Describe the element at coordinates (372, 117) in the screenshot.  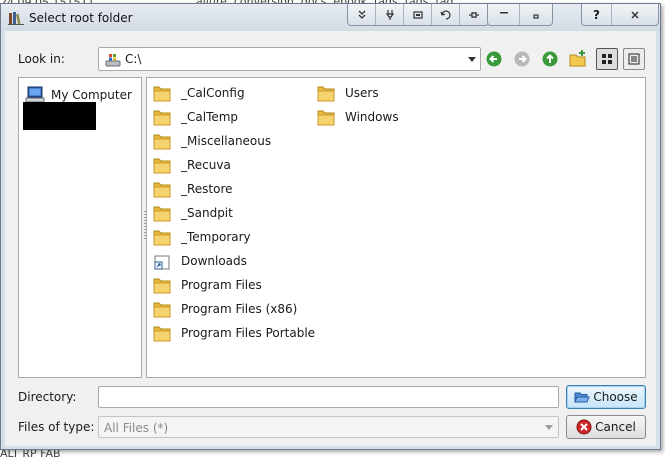
I see `file-name: Windows` at that location.